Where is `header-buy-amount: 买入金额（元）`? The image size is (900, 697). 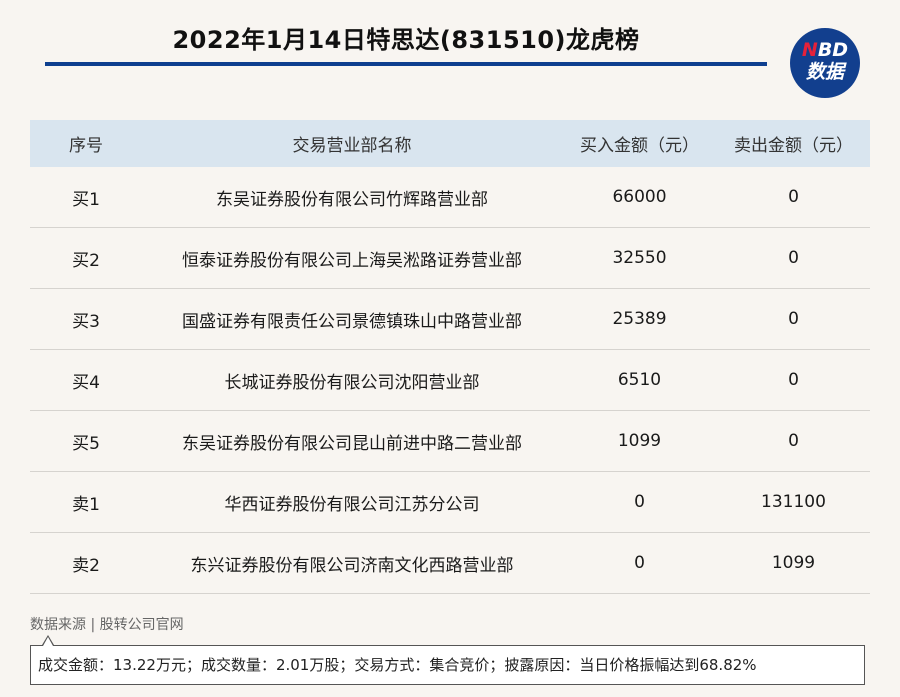
header-buy-amount: 买入金额（元） is located at coordinates (639, 146).